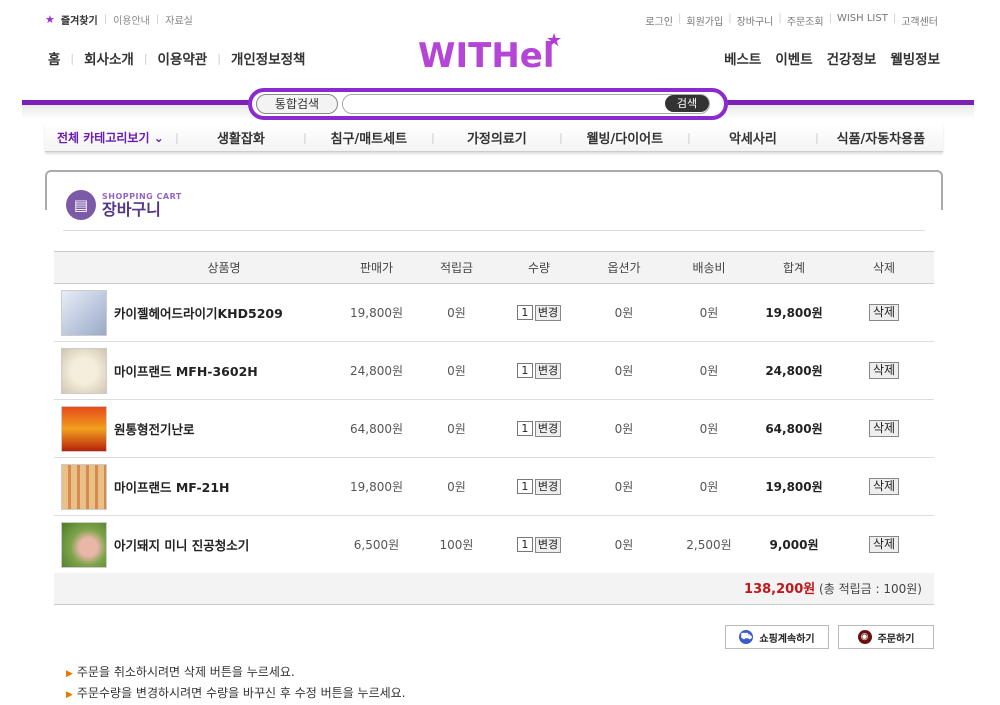  What do you see at coordinates (497, 137) in the screenshot?
I see `category-medical: 가정의료기` at bounding box center [497, 137].